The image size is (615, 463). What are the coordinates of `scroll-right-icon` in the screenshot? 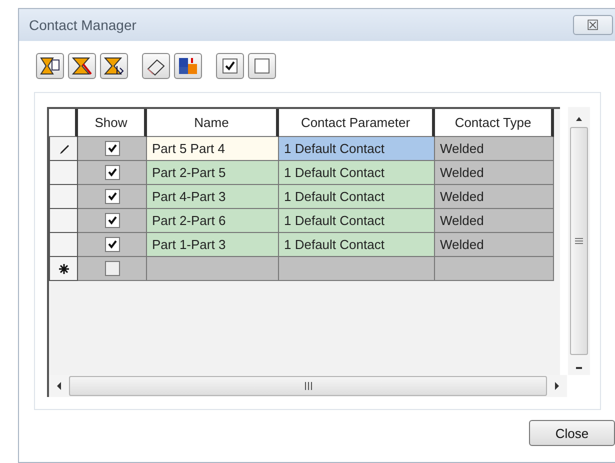 It's located at (557, 386).